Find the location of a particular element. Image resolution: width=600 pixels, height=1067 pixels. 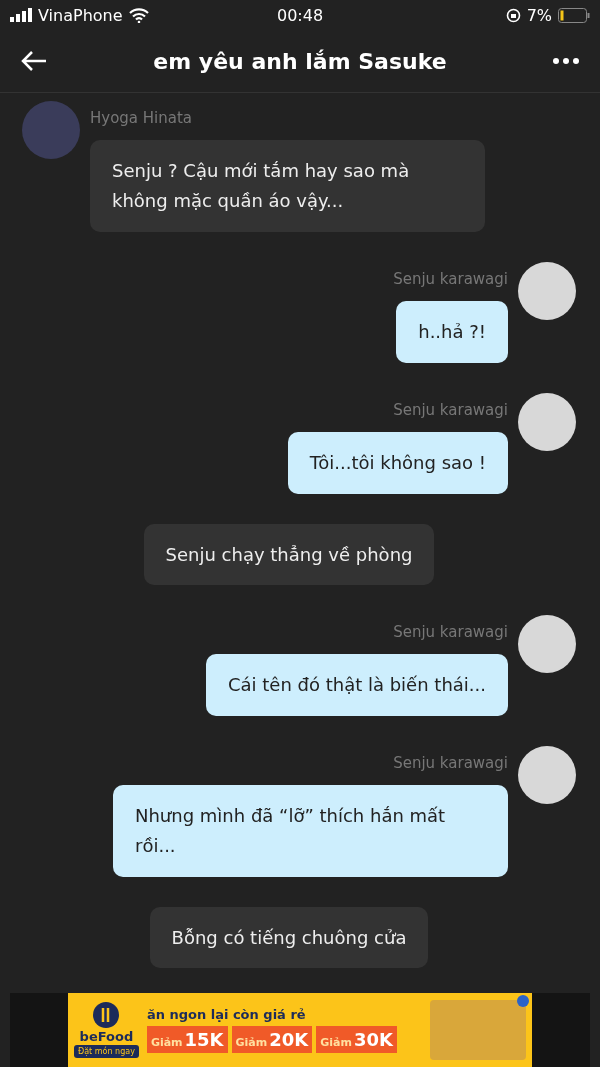

discount-tag: Giảm 20K is located at coordinates (272, 1039).